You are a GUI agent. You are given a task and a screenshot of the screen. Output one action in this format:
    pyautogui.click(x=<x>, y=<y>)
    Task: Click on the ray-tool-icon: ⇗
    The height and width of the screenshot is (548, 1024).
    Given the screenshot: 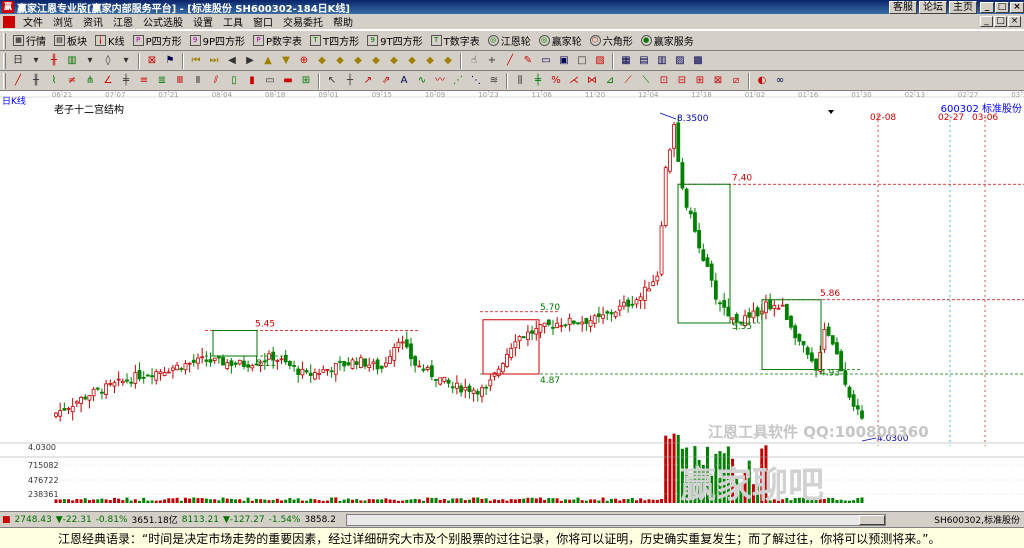 What is the action you would take?
    pyautogui.click(x=386, y=81)
    